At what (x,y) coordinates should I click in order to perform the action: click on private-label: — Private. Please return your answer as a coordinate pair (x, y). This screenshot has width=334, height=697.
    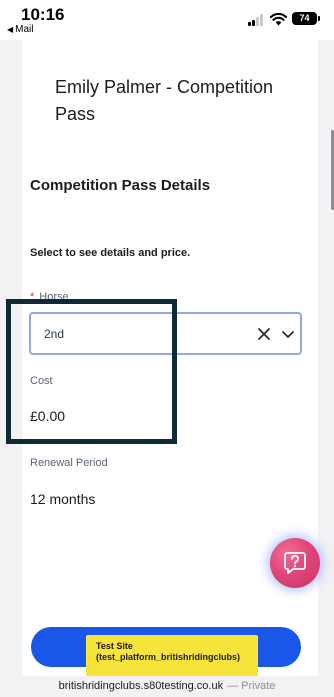
    Looking at the image, I should click on (251, 686).